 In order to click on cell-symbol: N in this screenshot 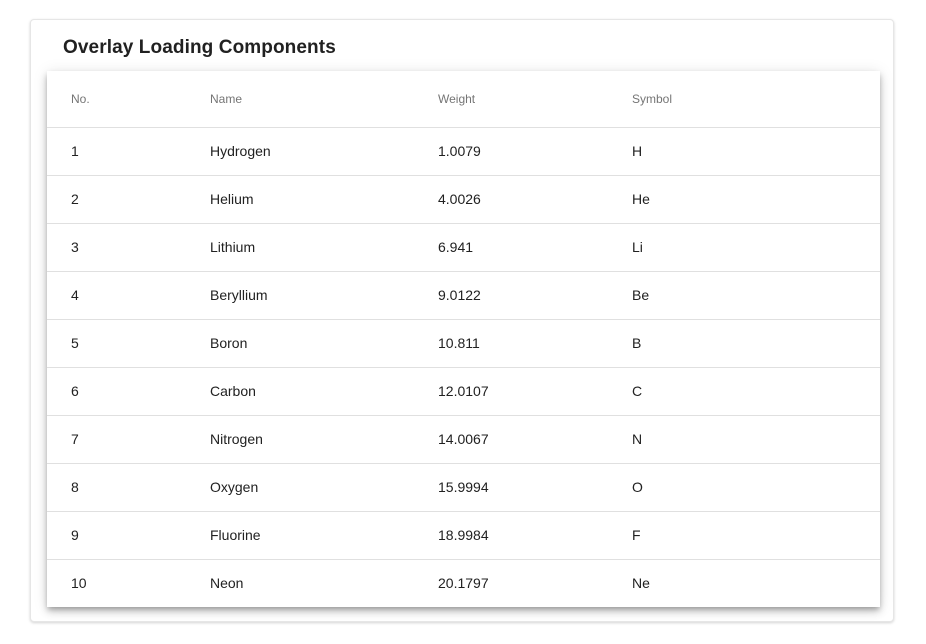, I will do `click(756, 439)`.